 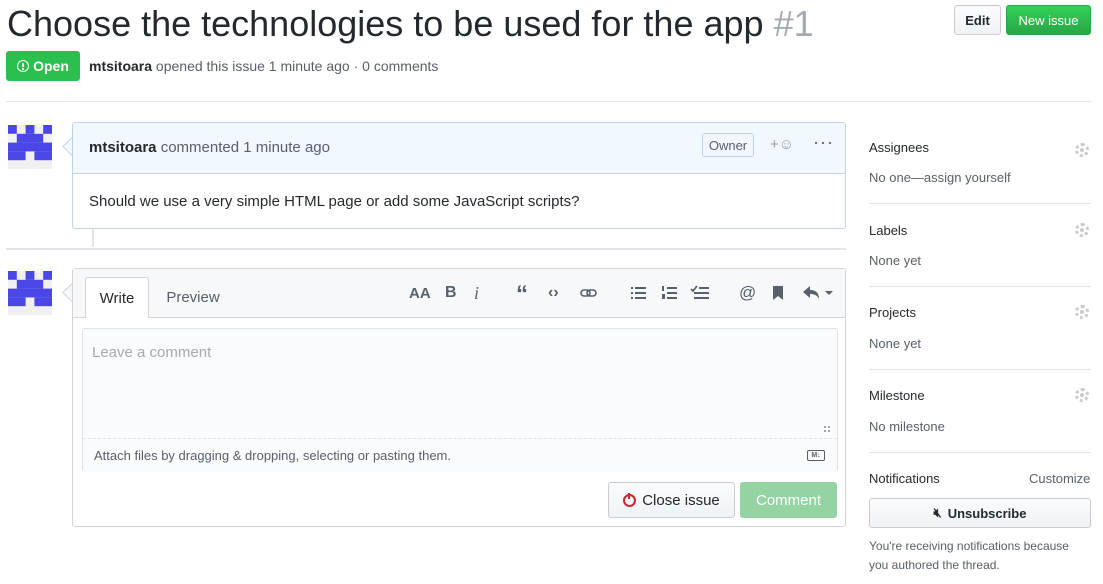 What do you see at coordinates (895, 260) in the screenshot?
I see `labels-value: None yet` at bounding box center [895, 260].